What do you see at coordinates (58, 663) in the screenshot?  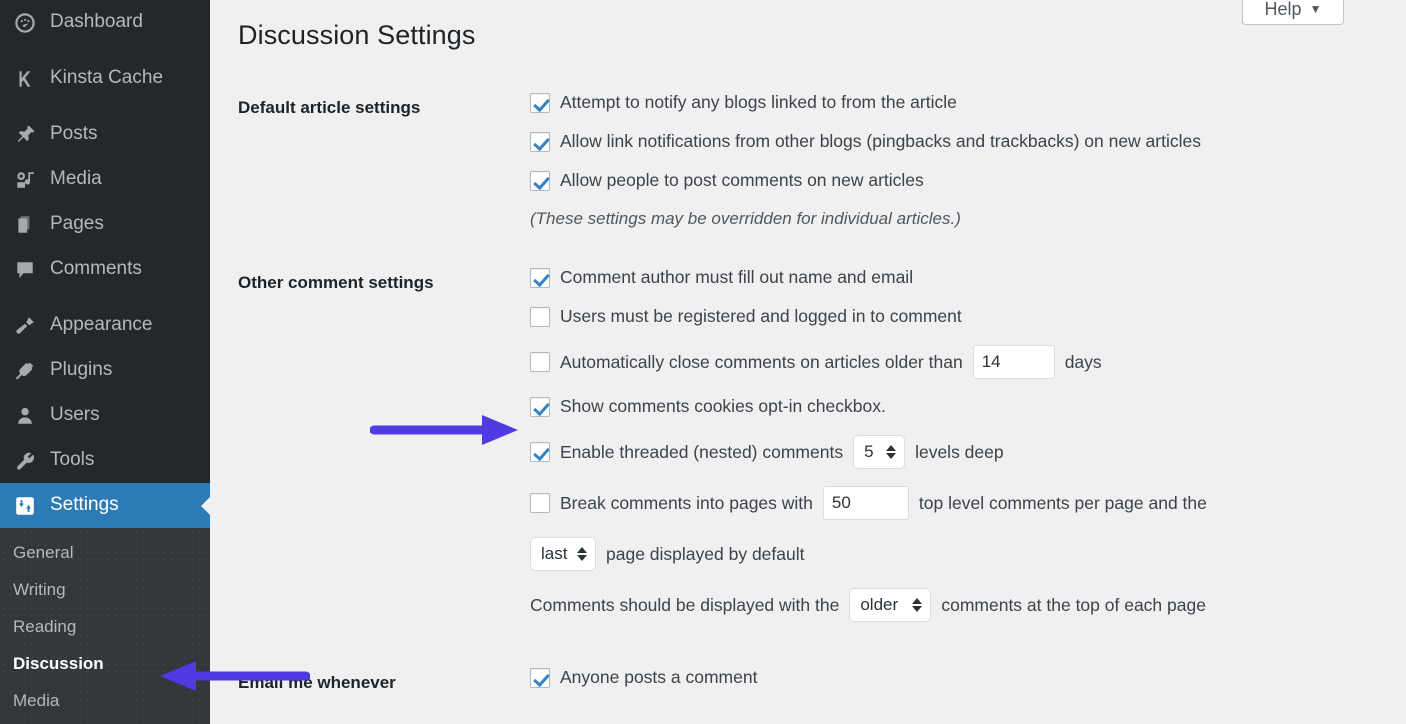 I see `submenu-item-label: Discussion` at bounding box center [58, 663].